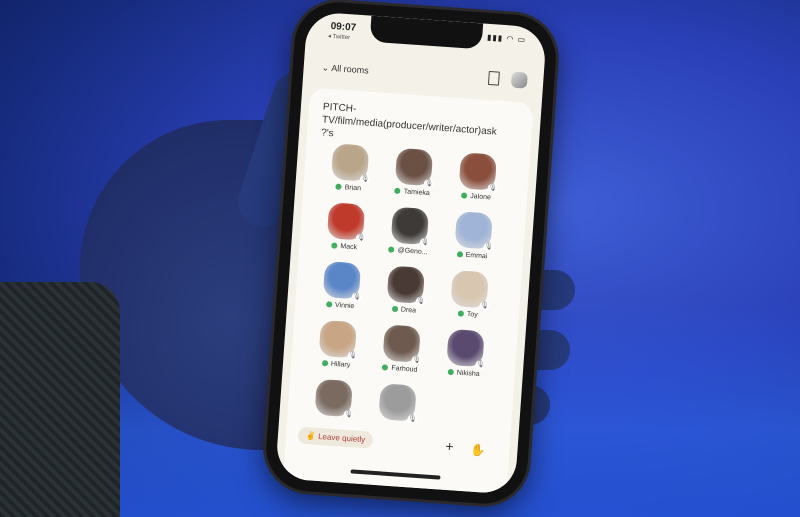 Image resolution: width=800 pixels, height=517 pixels. I want to click on profile-avatar, so click(519, 80).